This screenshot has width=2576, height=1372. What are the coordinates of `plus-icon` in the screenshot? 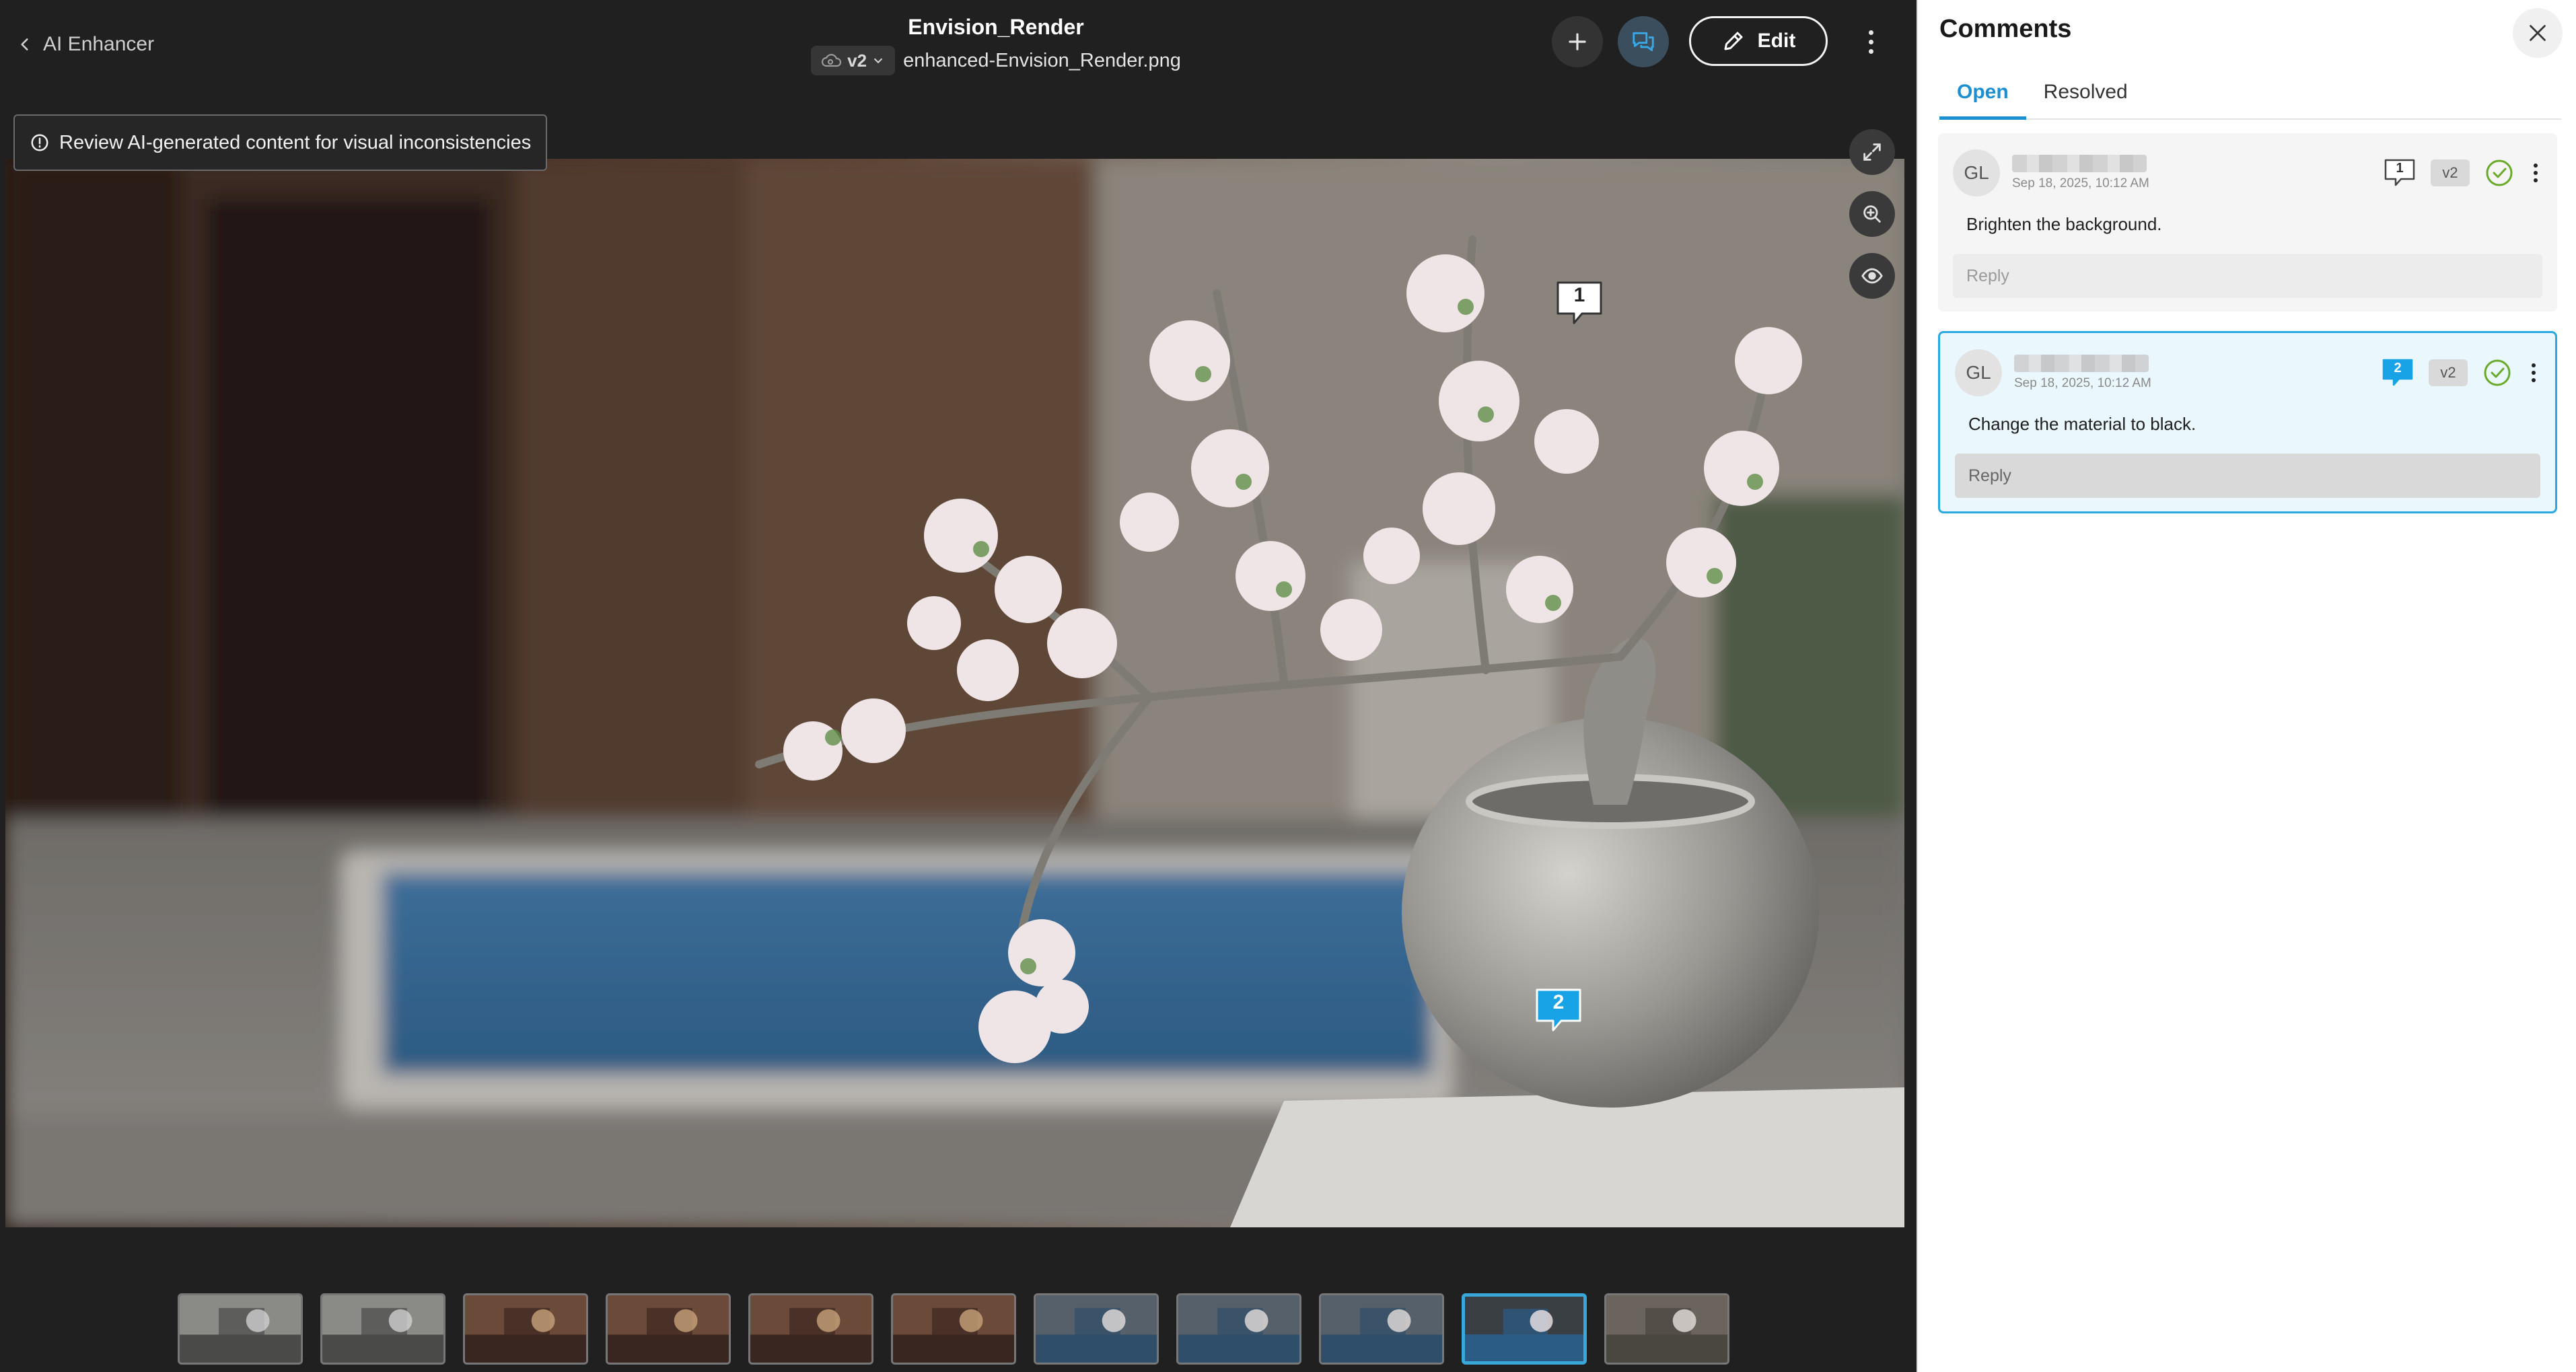 It's located at (1577, 41).